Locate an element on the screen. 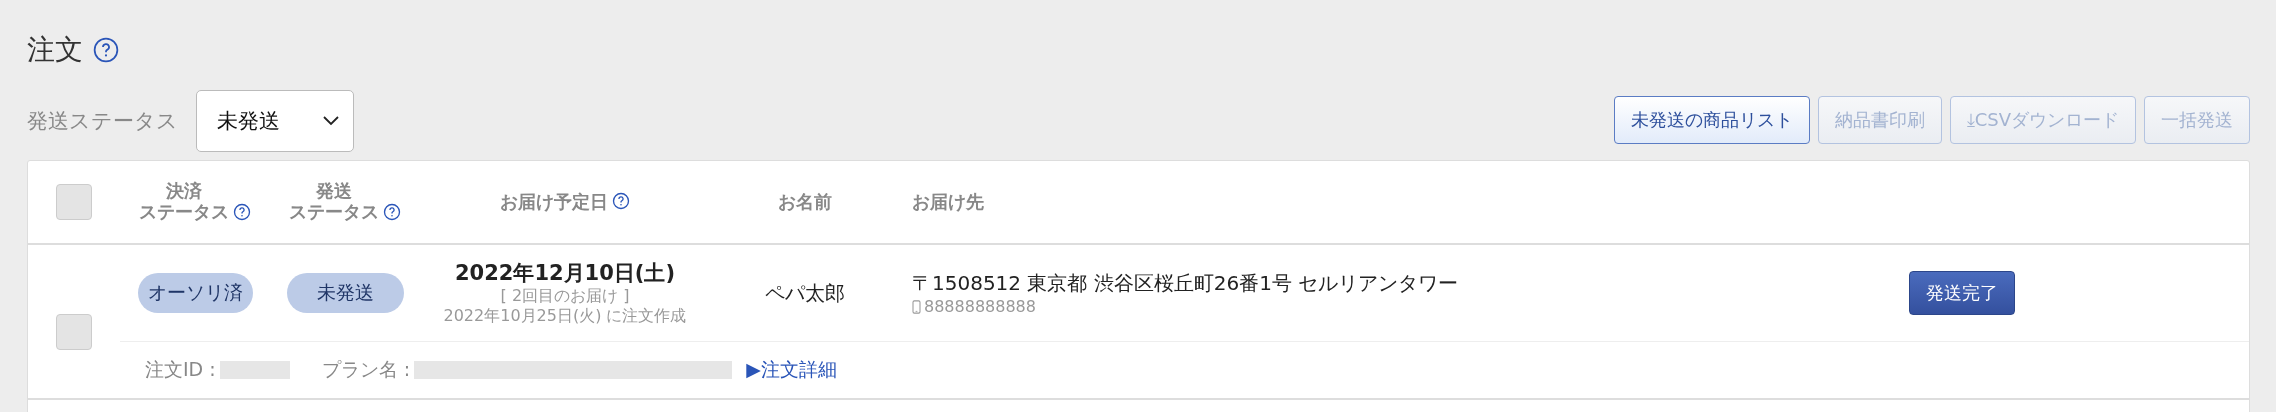 The width and height of the screenshot is (2276, 412). phone-number: 88888888888 is located at coordinates (980, 306).